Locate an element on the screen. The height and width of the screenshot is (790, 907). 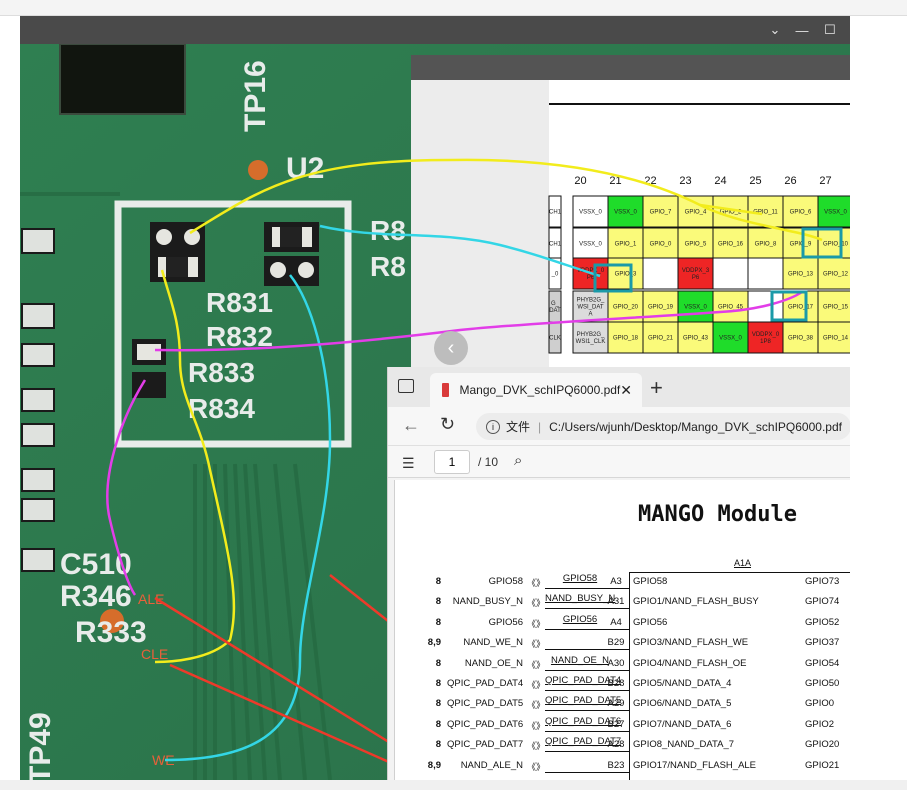
ball-number: A4 is located at coordinates (616, 622).